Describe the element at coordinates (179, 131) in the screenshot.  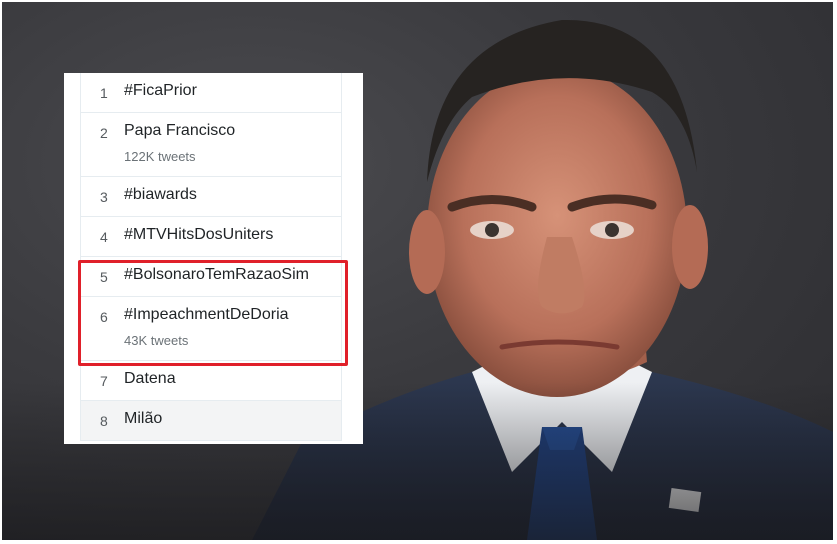
I see `trend-name: Papa Francisco` at that location.